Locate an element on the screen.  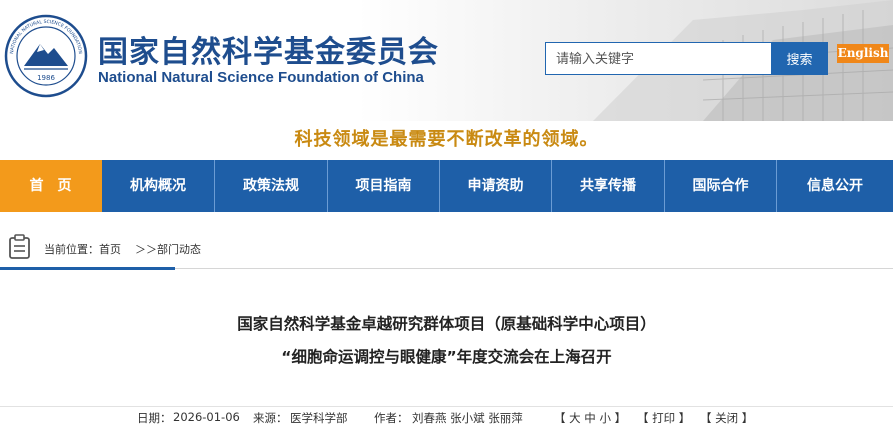
site-title-cn: 国家自然科学基金委员会 is located at coordinates (268, 49).